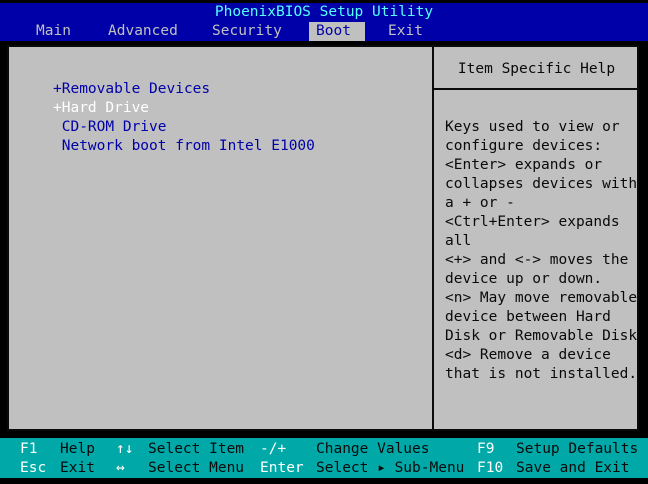  I want to click on key-enter: Enter, so click(282, 468).